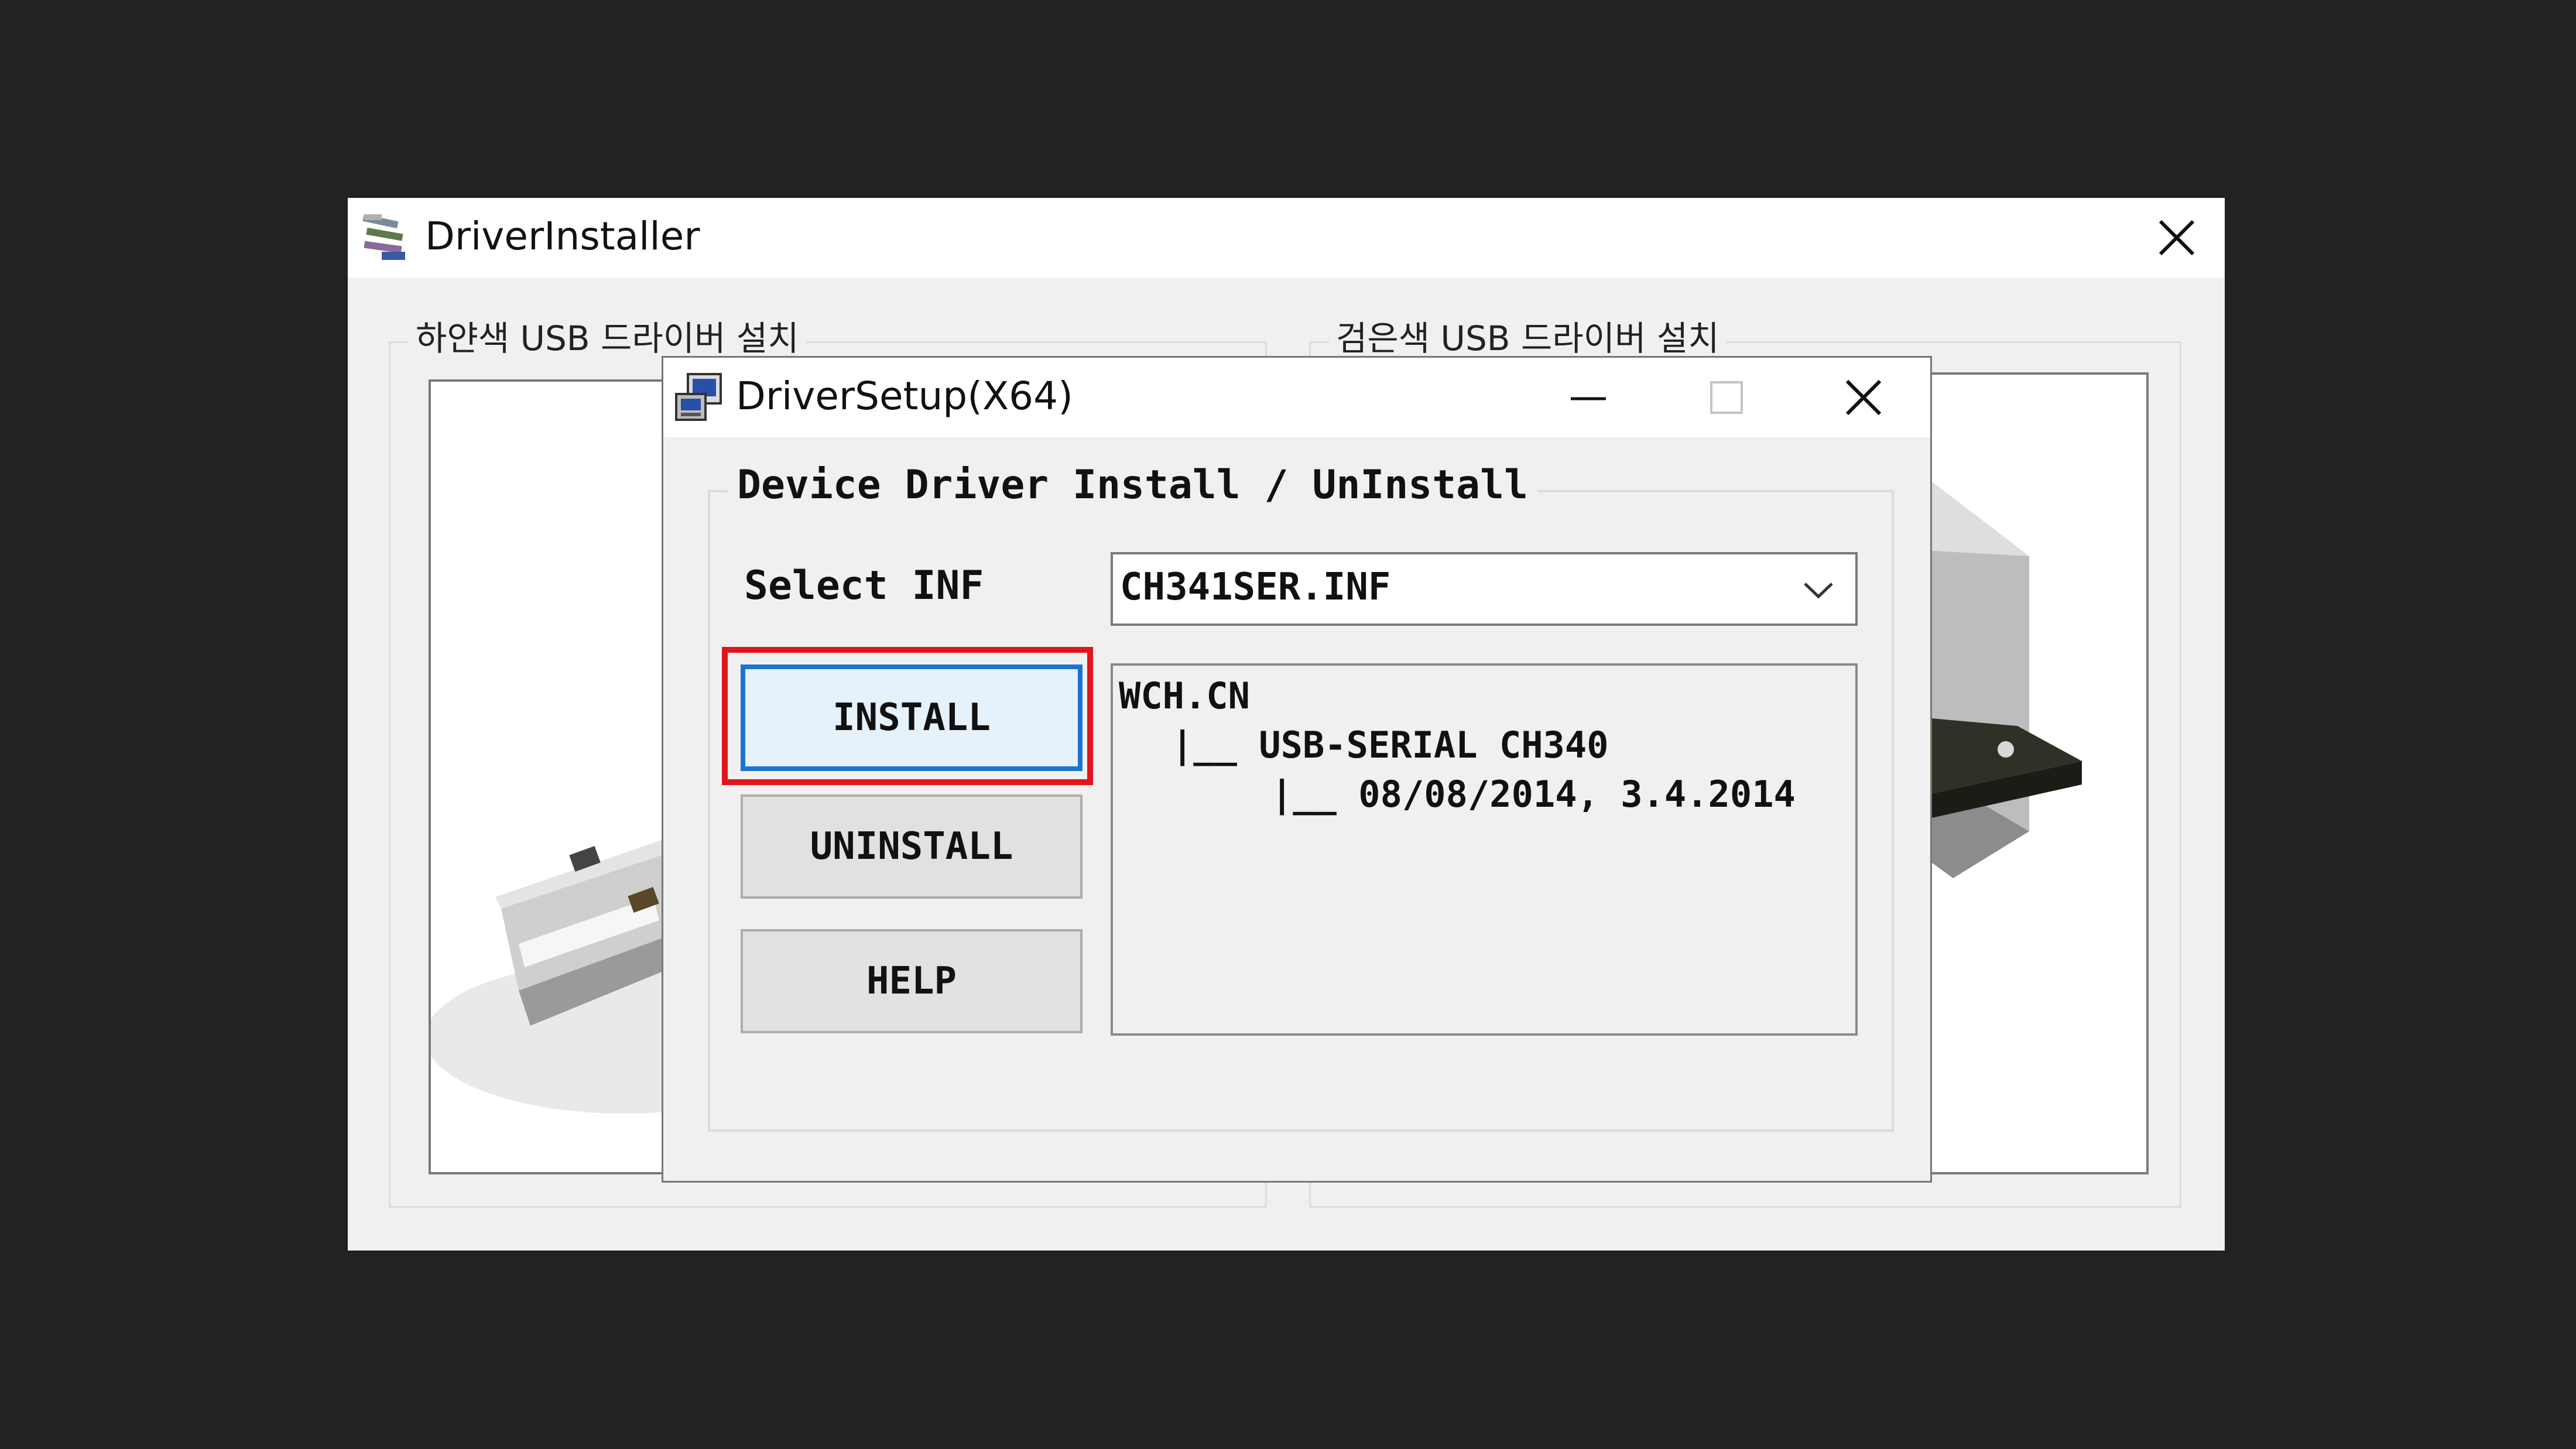 The height and width of the screenshot is (1449, 2576). I want to click on black-usb-group-label: 검은색 USB 드라이버 설치, so click(1528, 338).